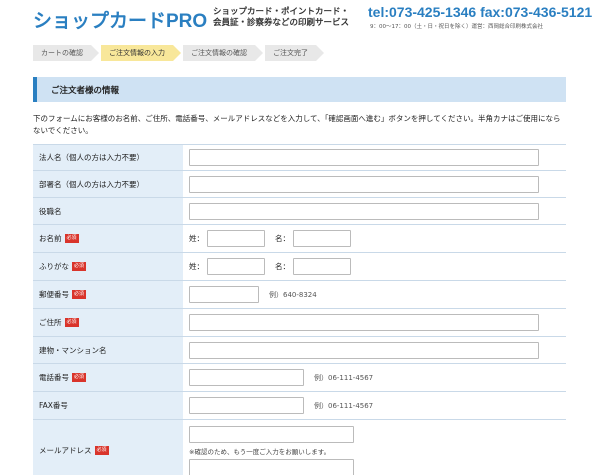 This screenshot has height=475, width=600. I want to click on fax-input, so click(246, 405).